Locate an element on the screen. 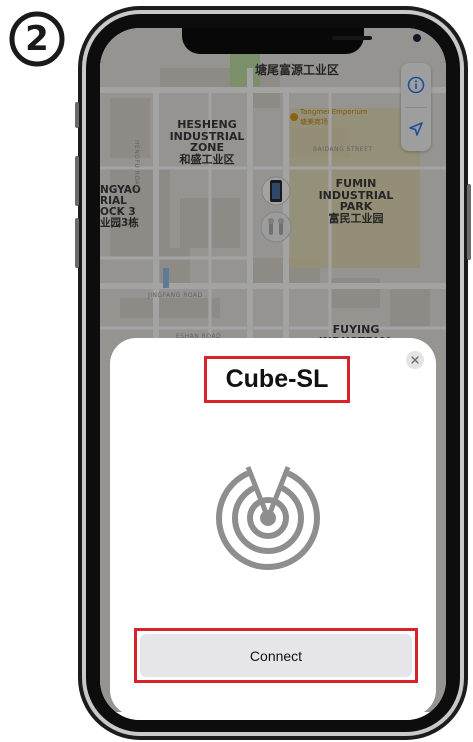 The width and height of the screenshot is (473, 742). connect-highlight-box: Connect is located at coordinates (276, 655).